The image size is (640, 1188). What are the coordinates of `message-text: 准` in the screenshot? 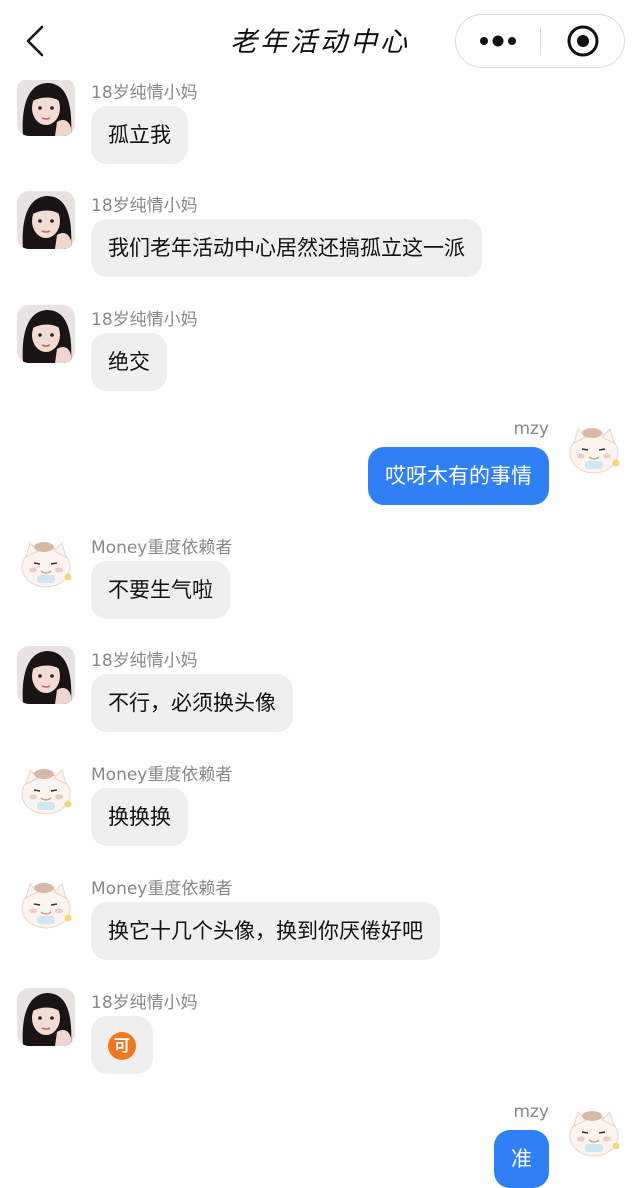 It's located at (521, 1159).